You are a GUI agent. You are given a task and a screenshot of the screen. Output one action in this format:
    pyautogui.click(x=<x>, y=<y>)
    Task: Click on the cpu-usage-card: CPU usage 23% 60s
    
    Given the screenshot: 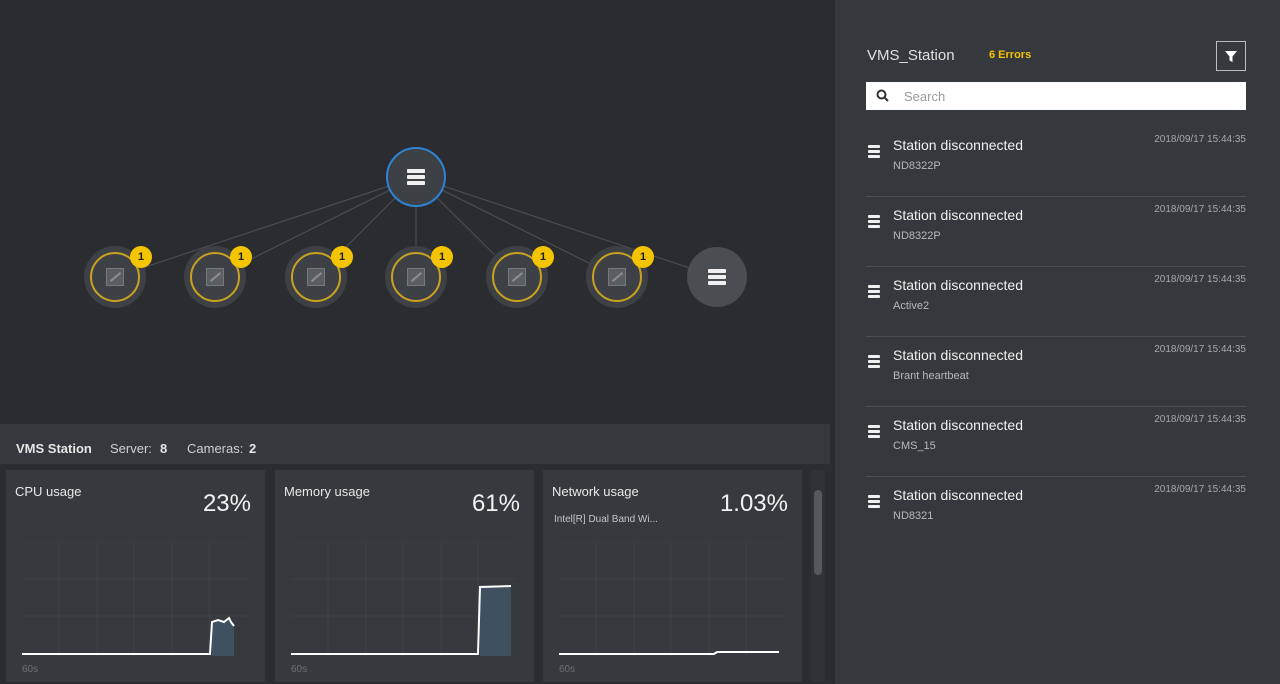 What is the action you would take?
    pyautogui.click(x=135, y=576)
    